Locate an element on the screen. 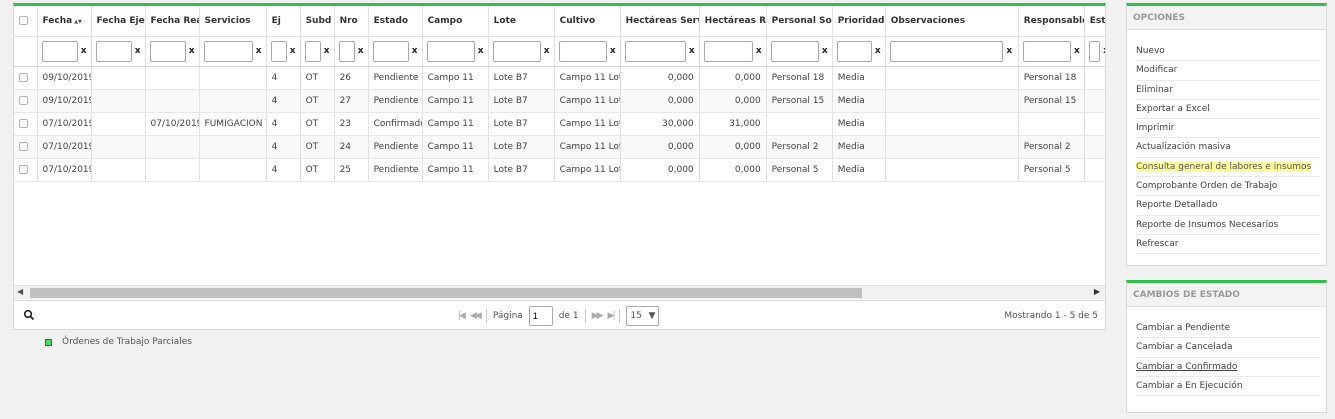 The image size is (1335, 419). column-header-personal-sol: Personal Solicitante is located at coordinates (799, 21).